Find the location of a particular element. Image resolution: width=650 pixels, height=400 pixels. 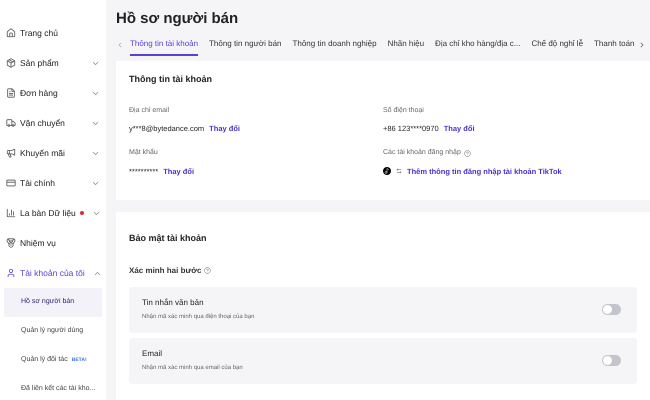

sidebar-label: Nhiệm vụ is located at coordinates (38, 243).